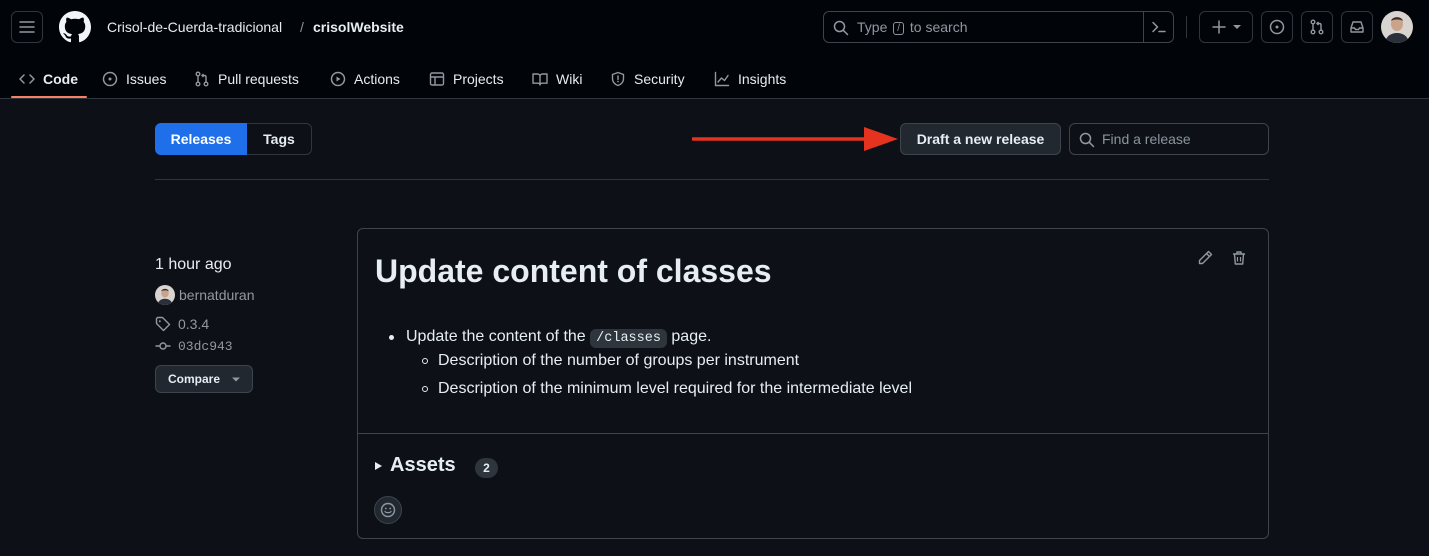  Describe the element at coordinates (998, 27) in the screenshot. I see `global-search: Type / to search` at that location.